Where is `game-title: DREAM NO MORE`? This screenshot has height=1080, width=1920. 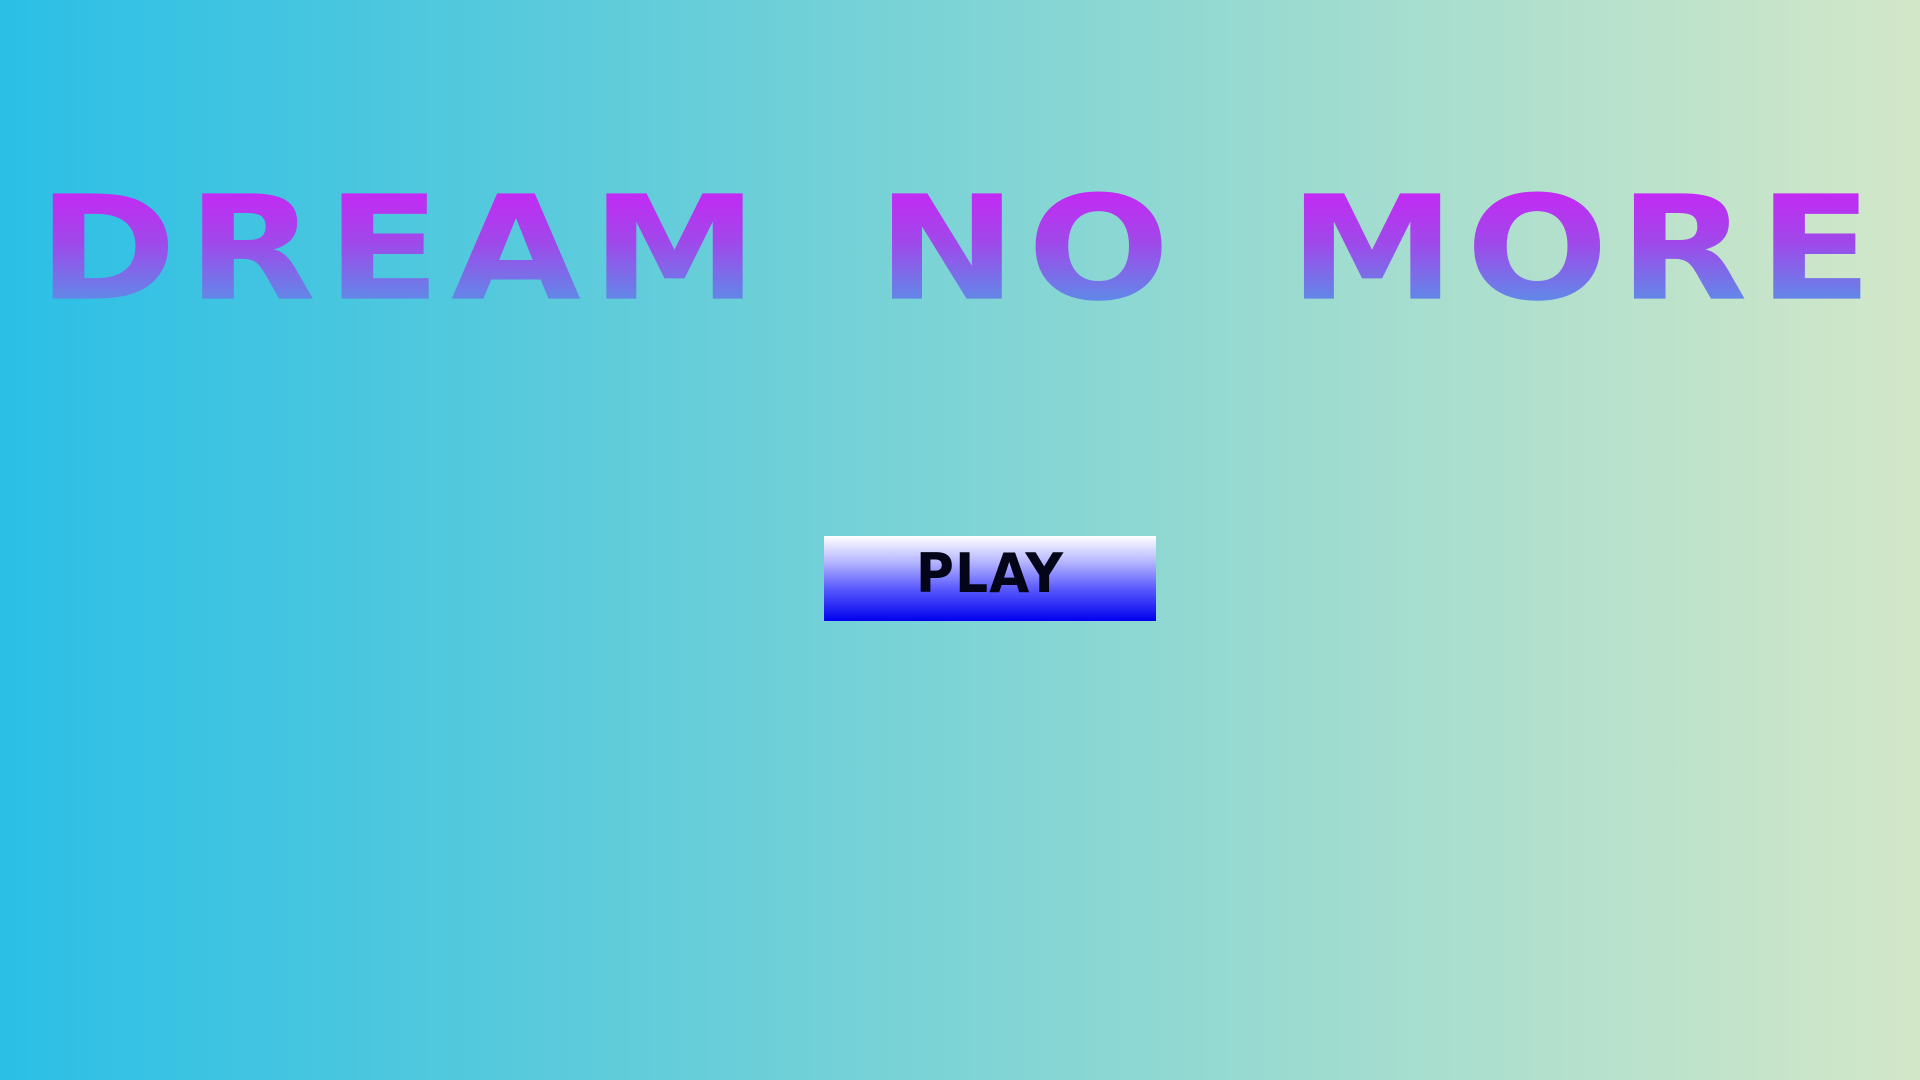 game-title: DREAM NO MORE is located at coordinates (960, 249).